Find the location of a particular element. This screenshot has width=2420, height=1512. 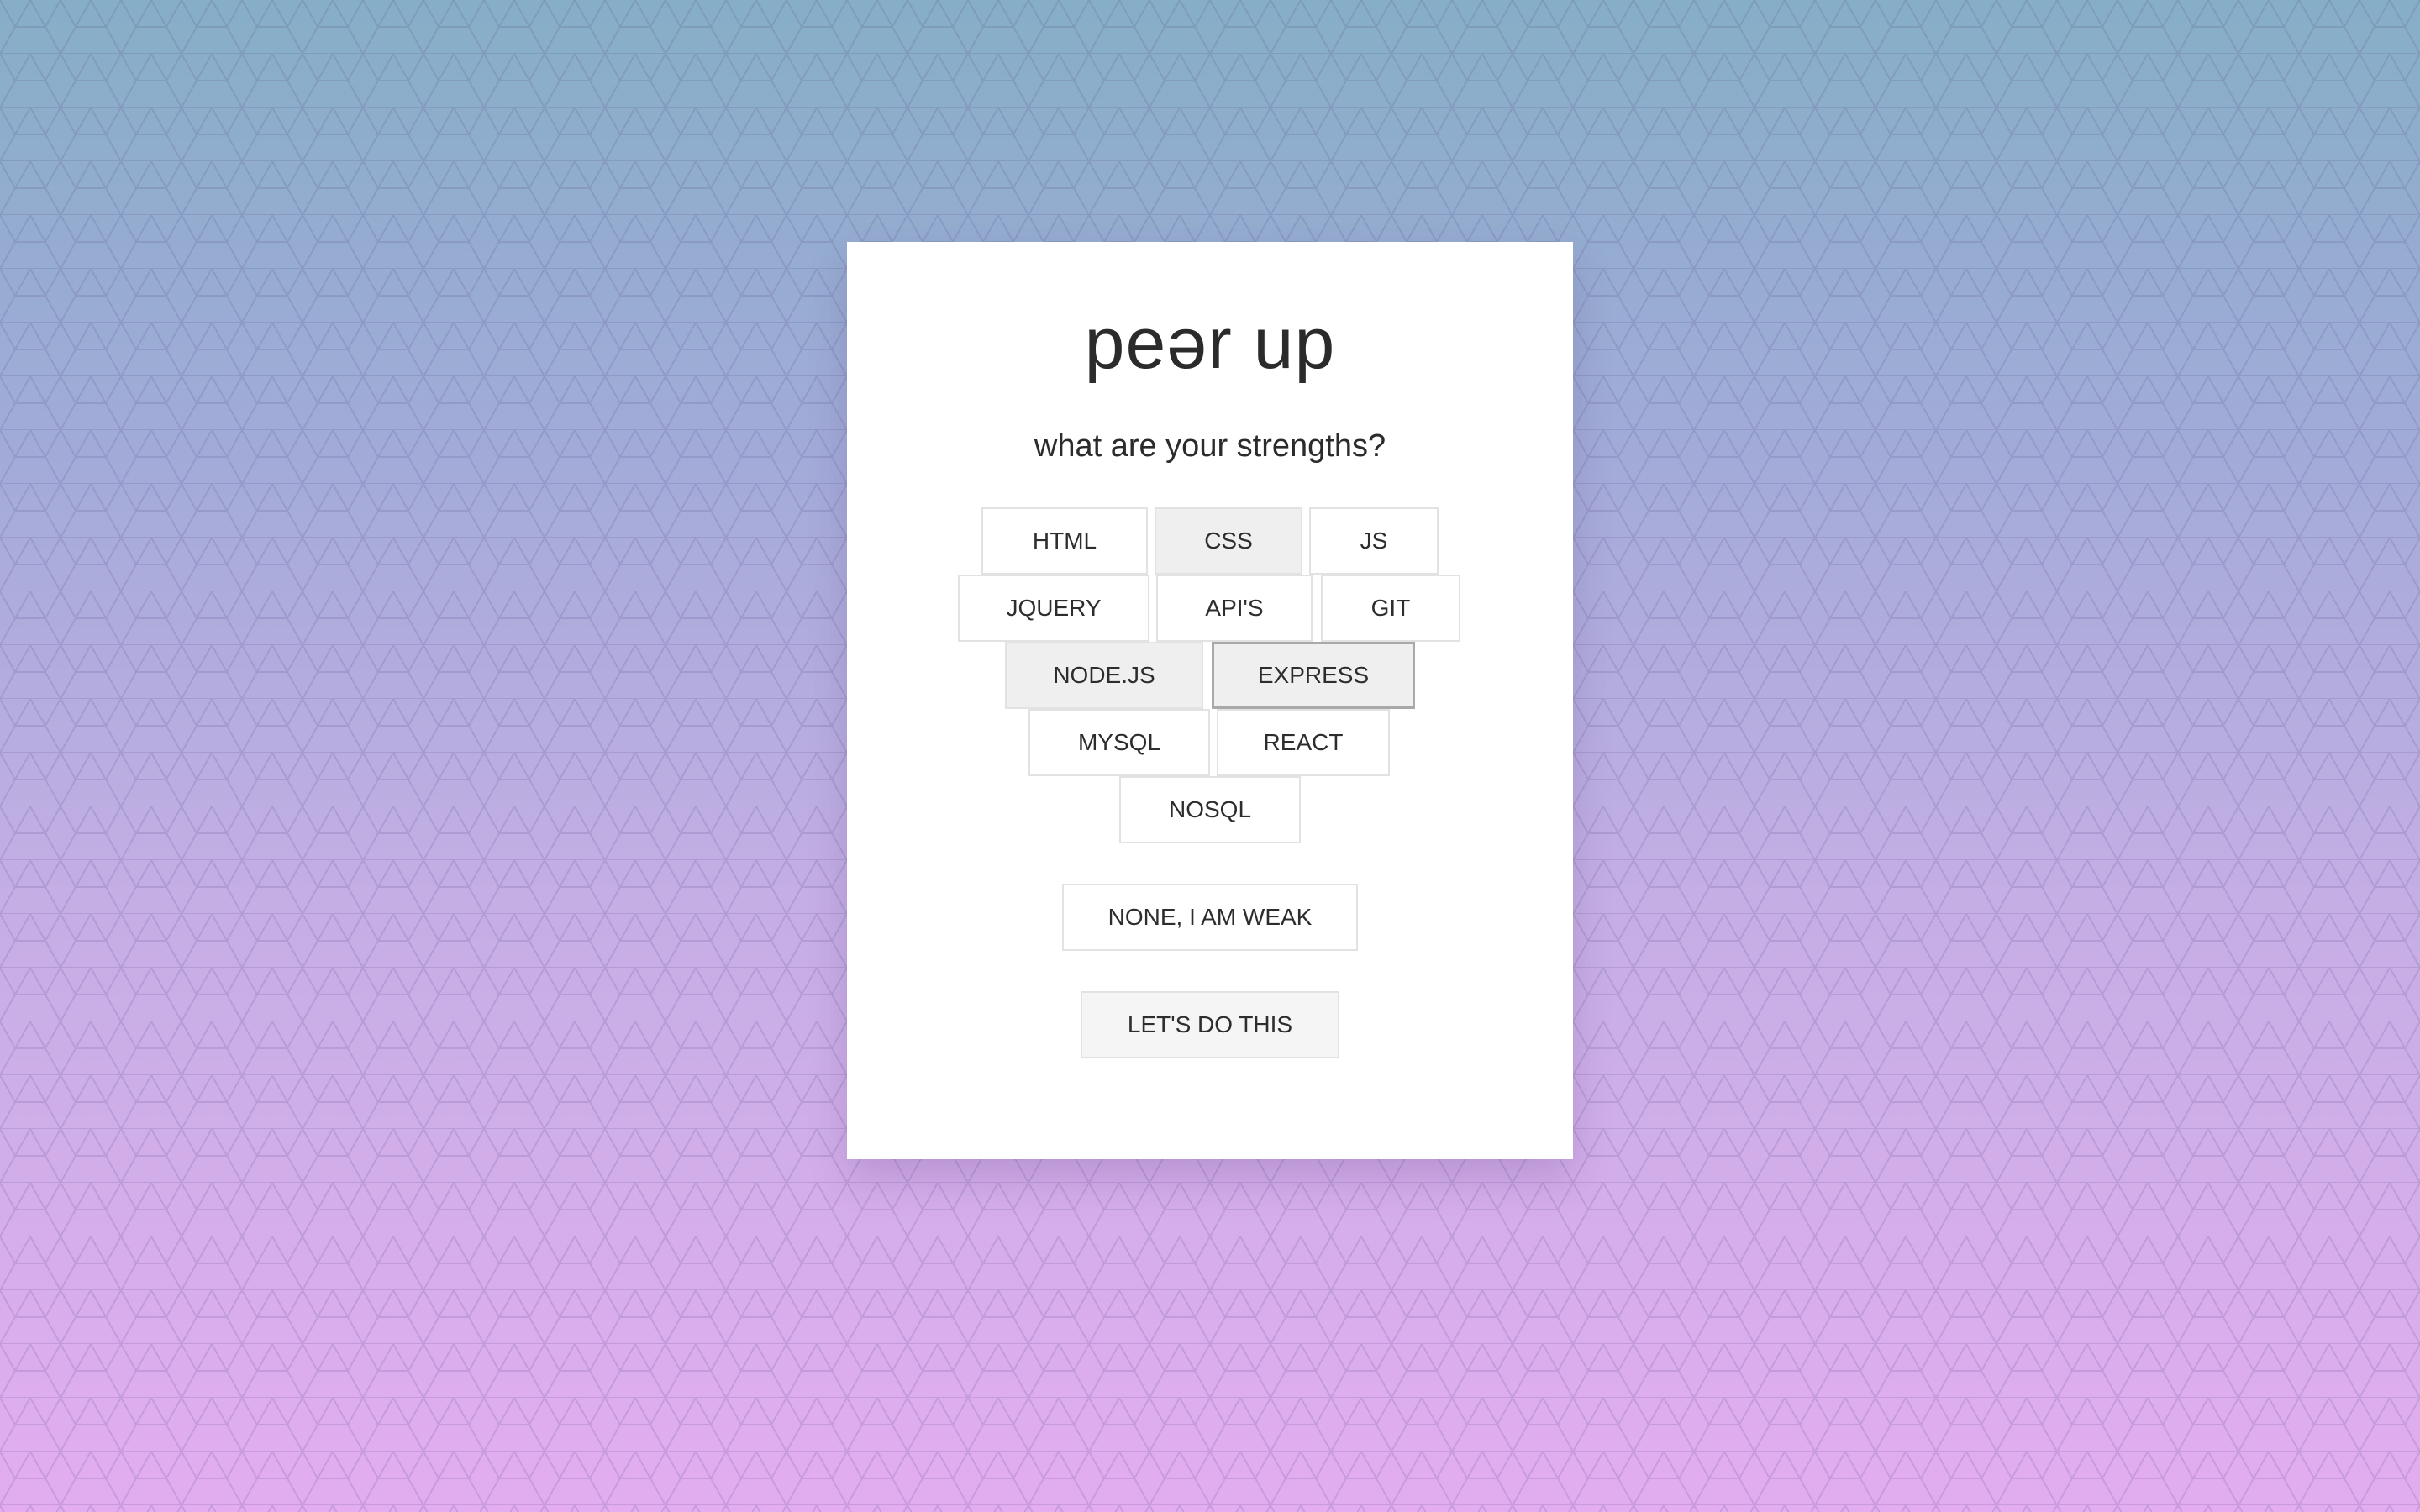

skill-chip-git: GIT is located at coordinates (1390, 608).